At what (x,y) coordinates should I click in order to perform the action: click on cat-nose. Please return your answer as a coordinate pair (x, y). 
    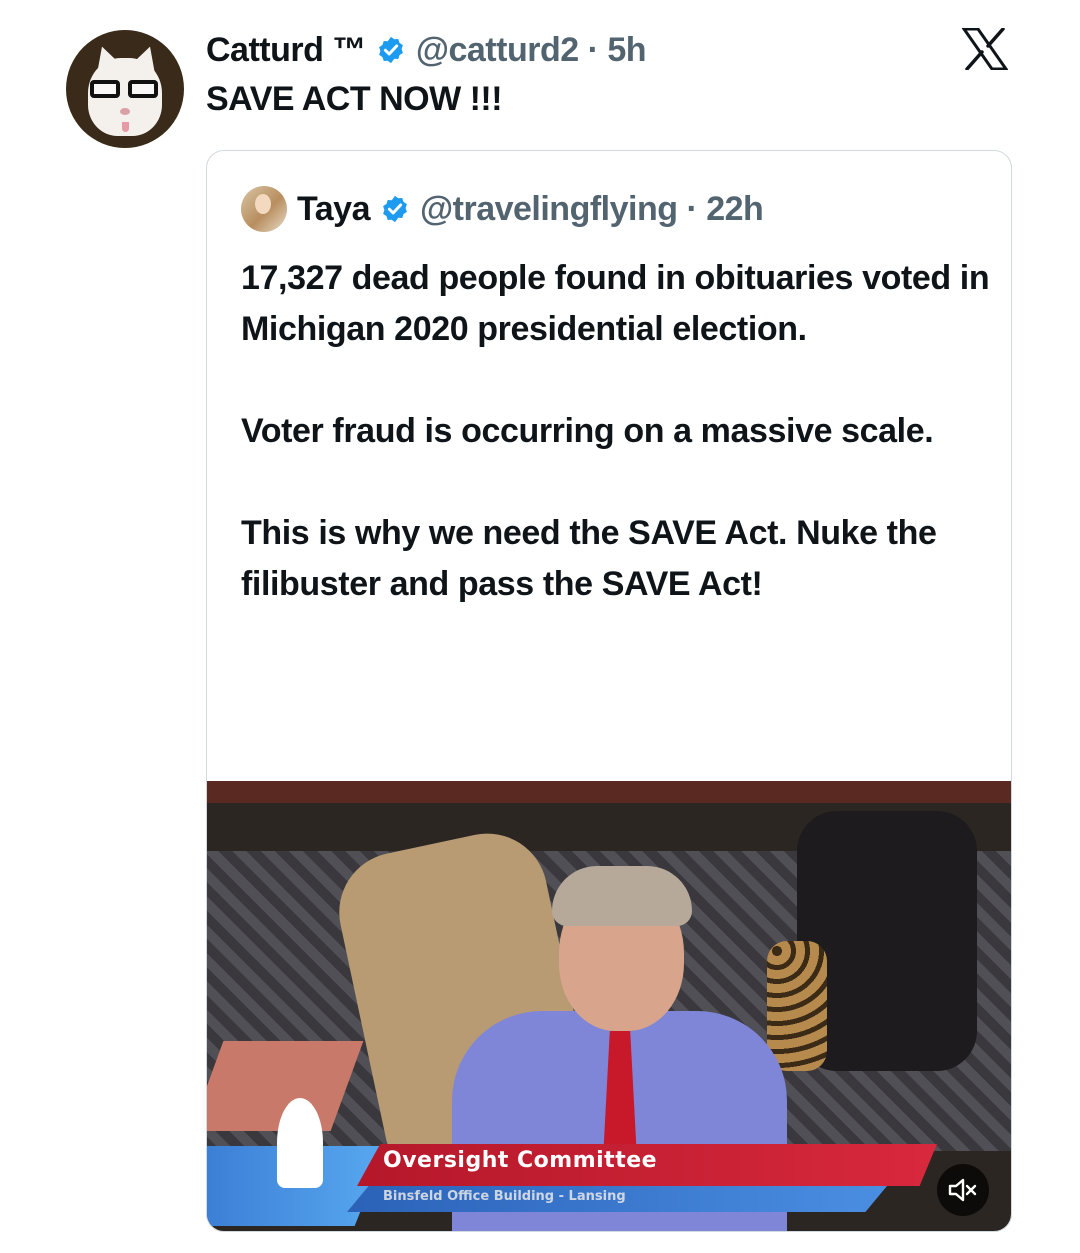
    Looking at the image, I should click on (125, 111).